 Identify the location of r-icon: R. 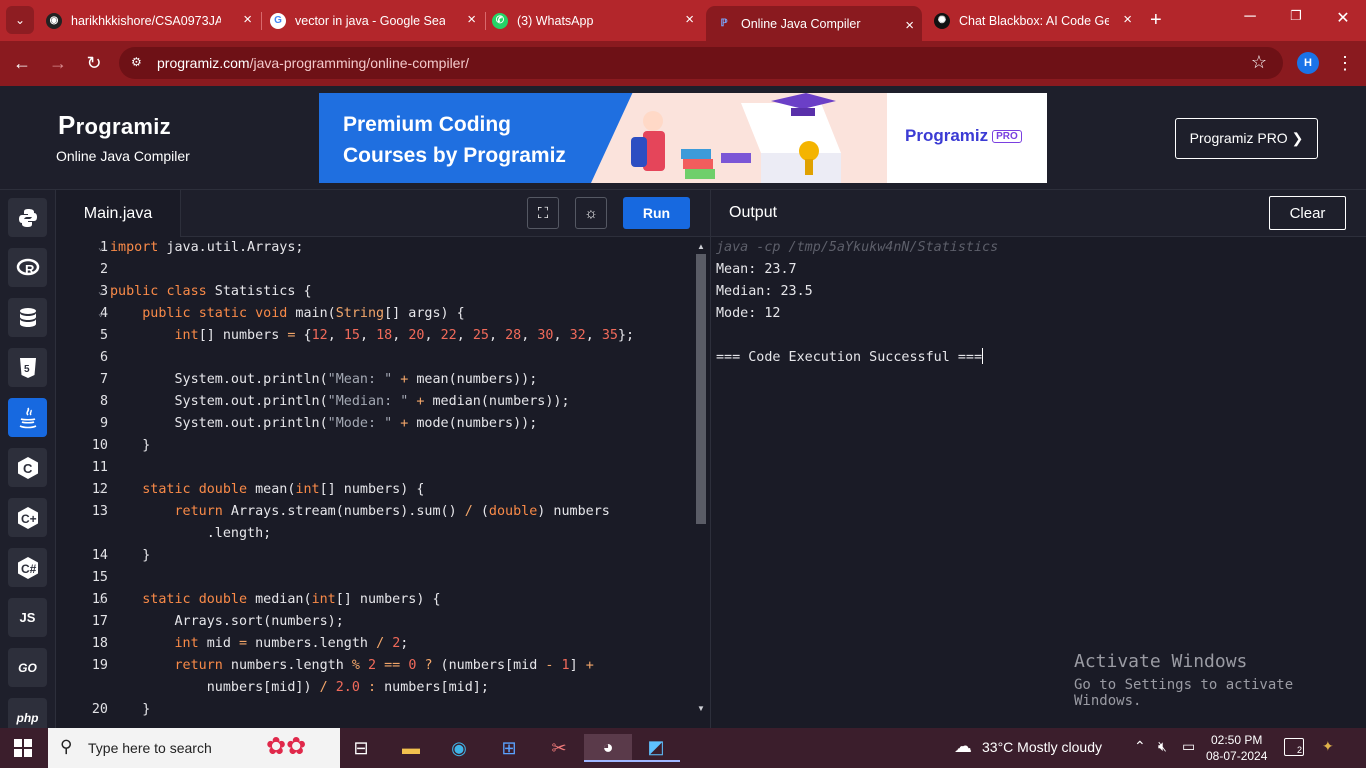
(27, 267).